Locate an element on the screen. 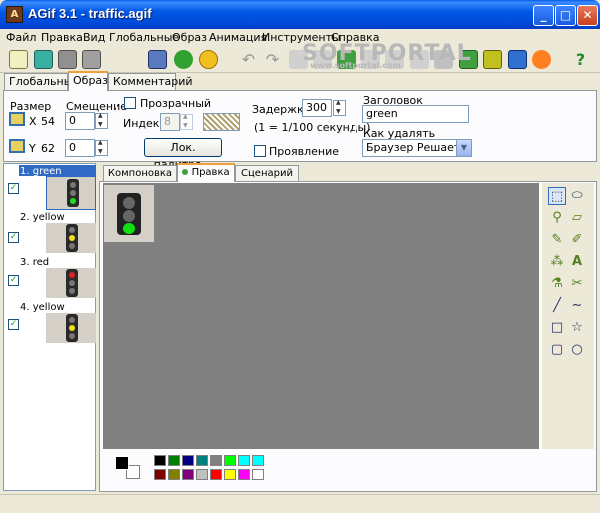 Image resolution: width=600 pixels, height=513 pixels. menu-file: Файл is located at coordinates (21, 37).